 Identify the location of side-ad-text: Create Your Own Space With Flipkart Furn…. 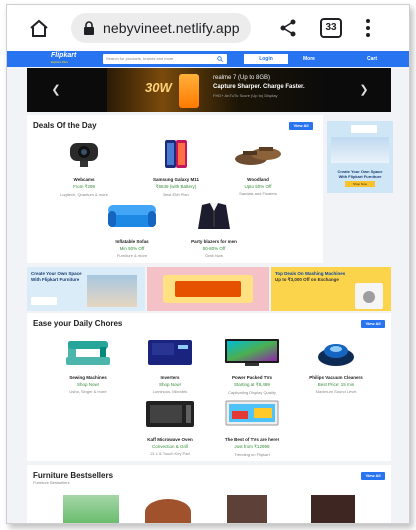
(360, 174).